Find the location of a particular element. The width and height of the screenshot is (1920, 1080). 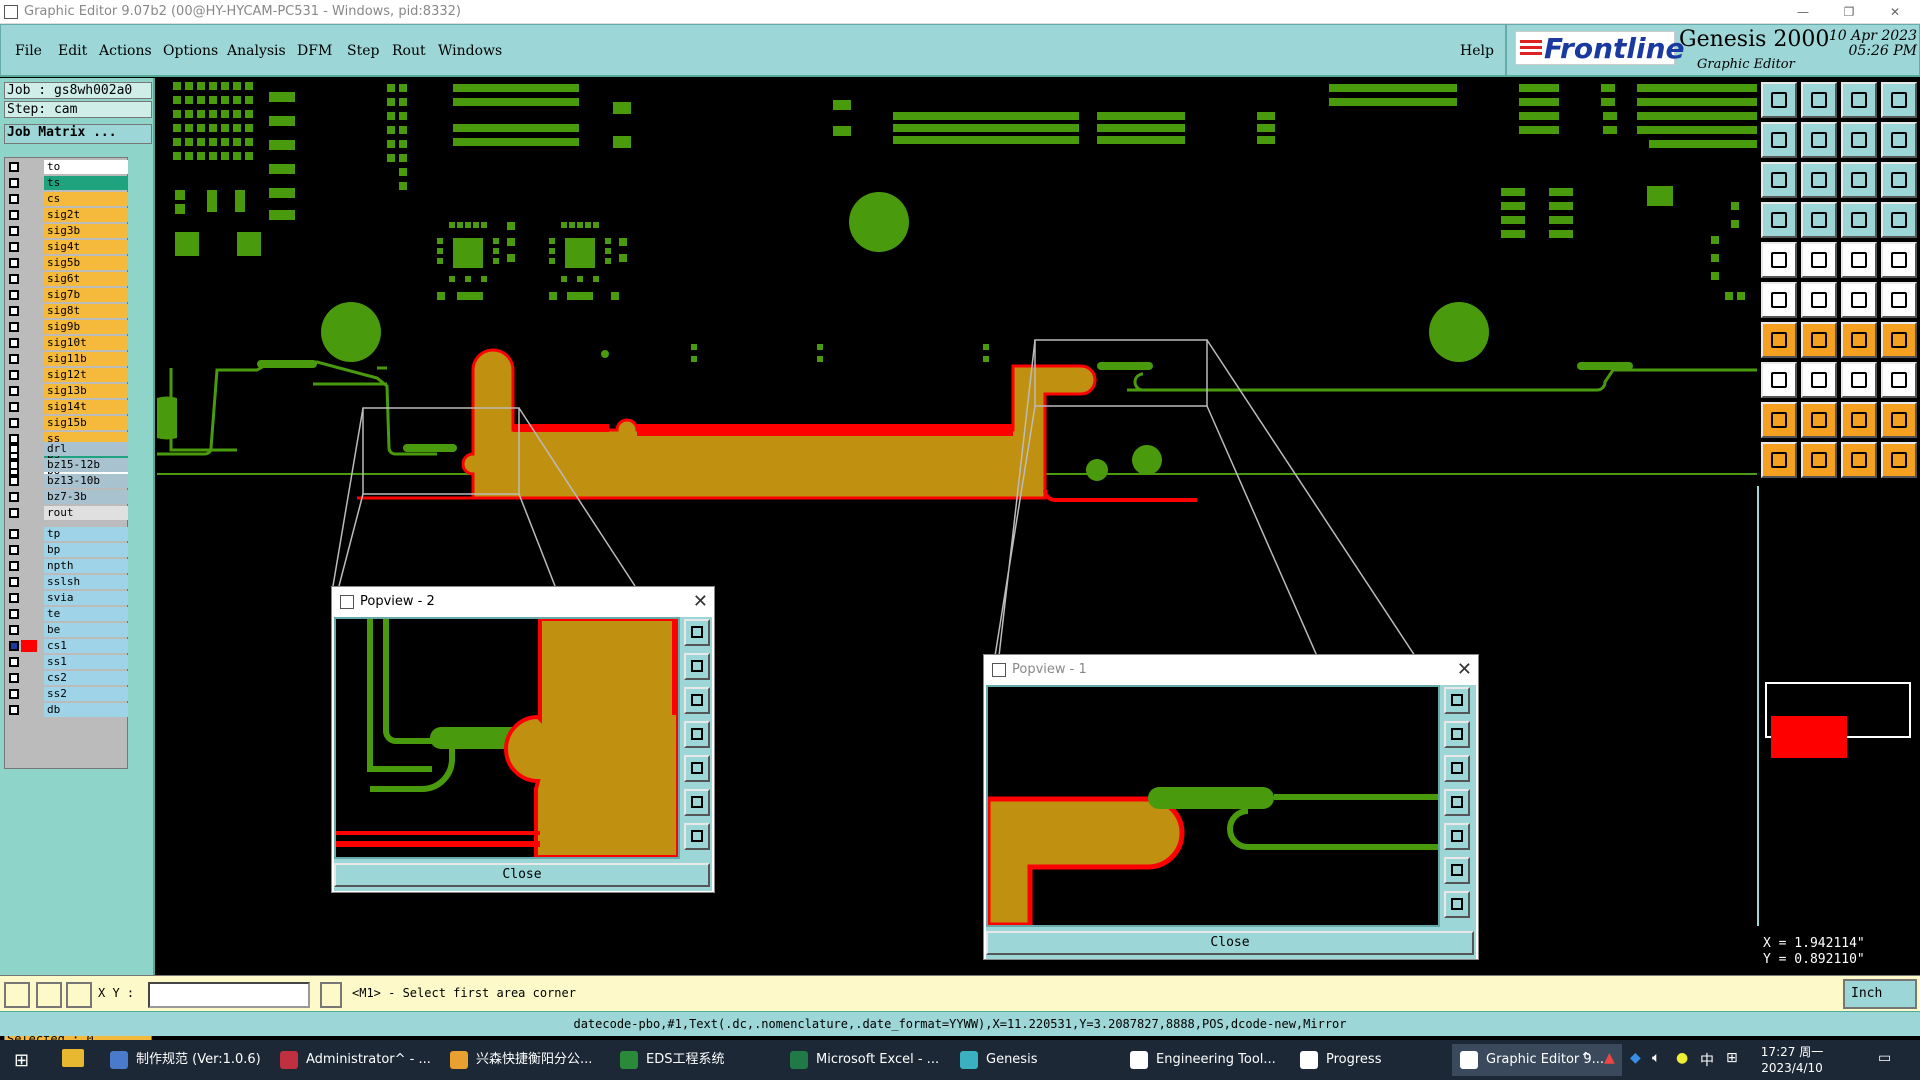

popview-zoom-in-button is located at coordinates (1457, 870).